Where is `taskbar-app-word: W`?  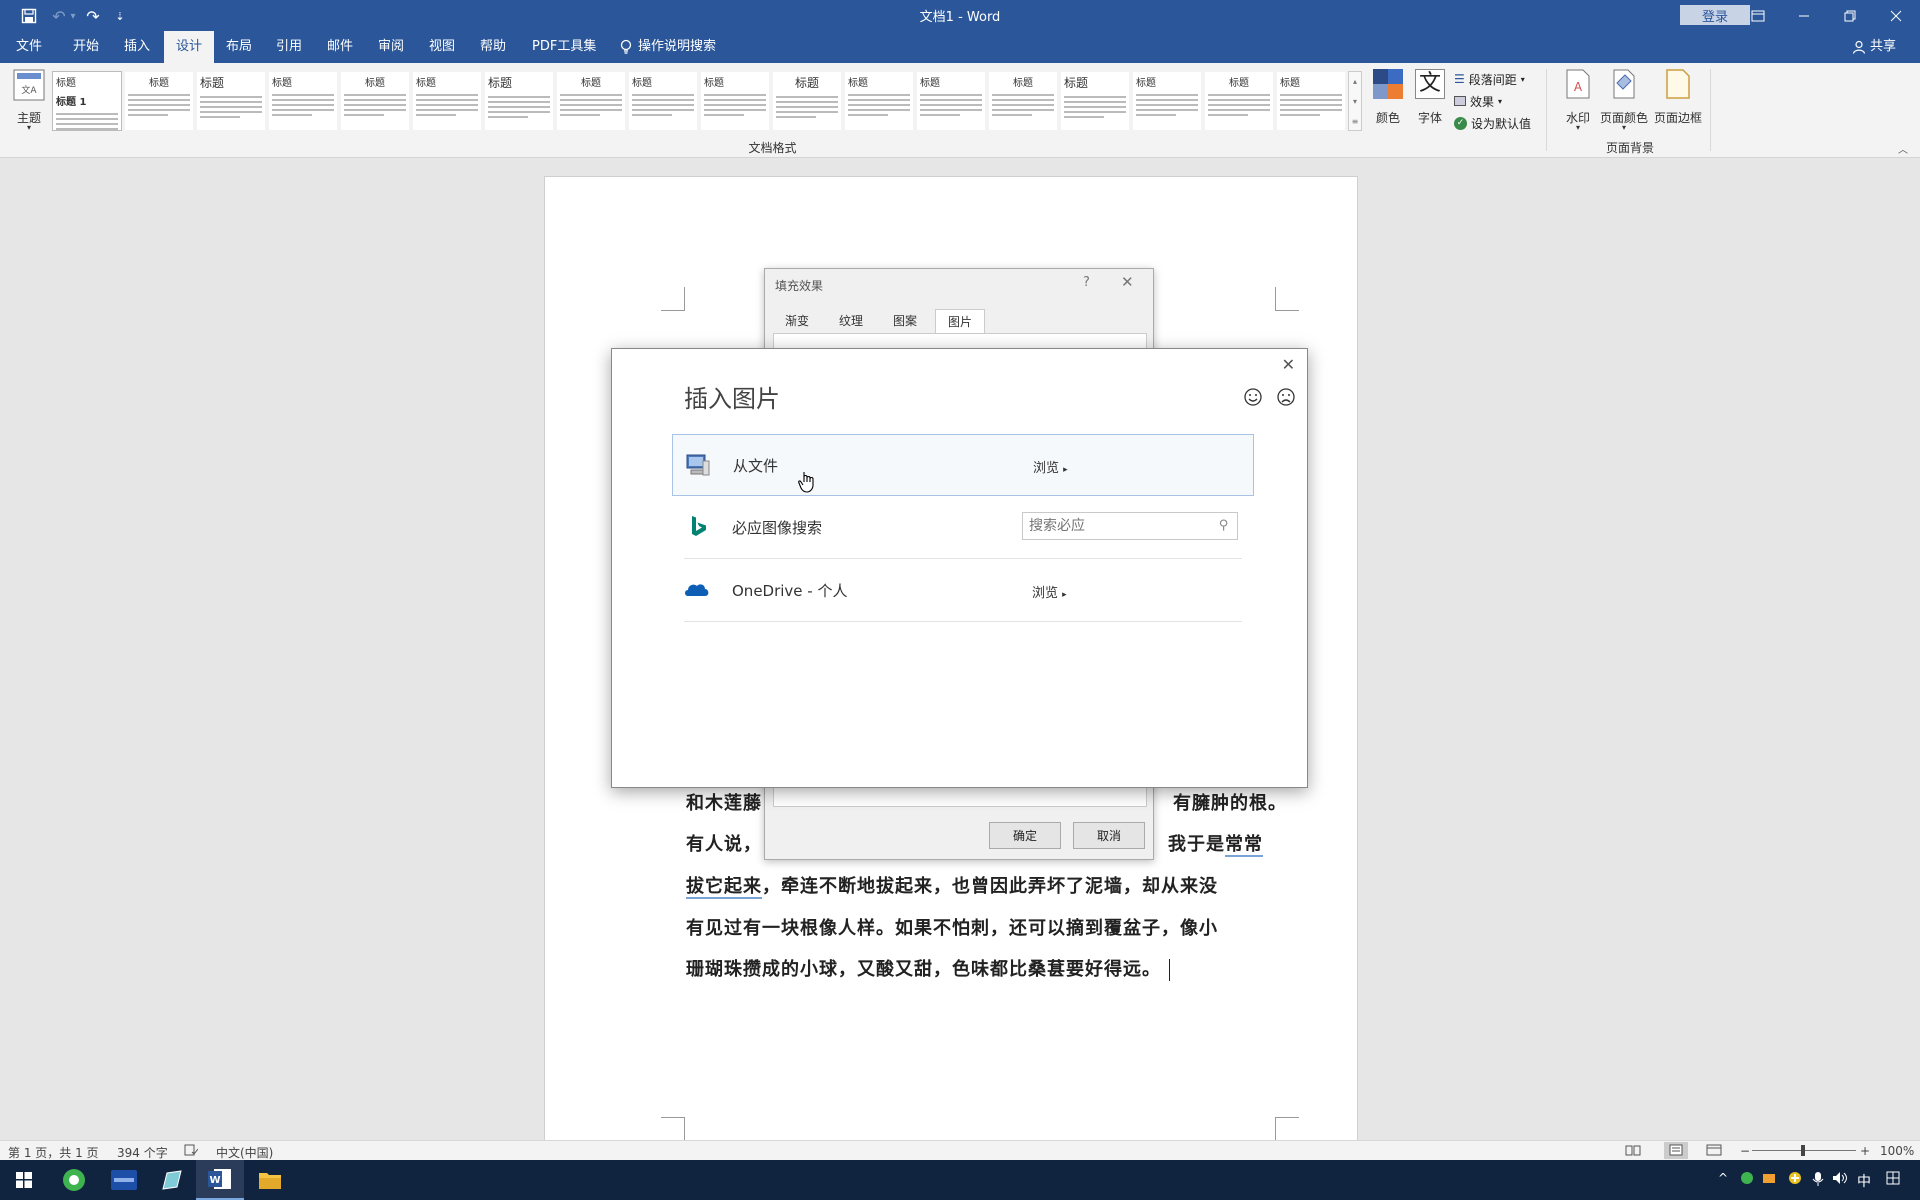
taskbar-app-word: W is located at coordinates (220, 1180).